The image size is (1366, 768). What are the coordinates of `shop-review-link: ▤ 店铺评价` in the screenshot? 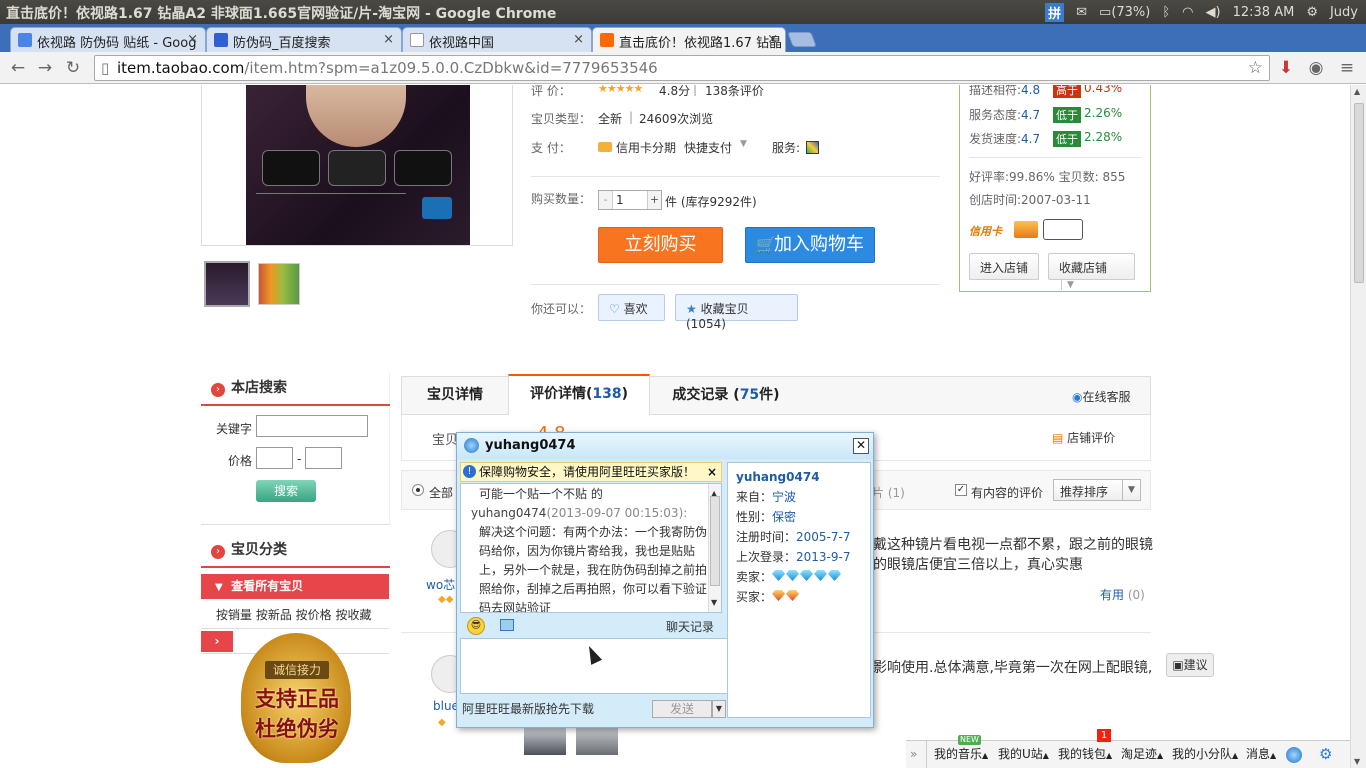 It's located at (1083, 437).